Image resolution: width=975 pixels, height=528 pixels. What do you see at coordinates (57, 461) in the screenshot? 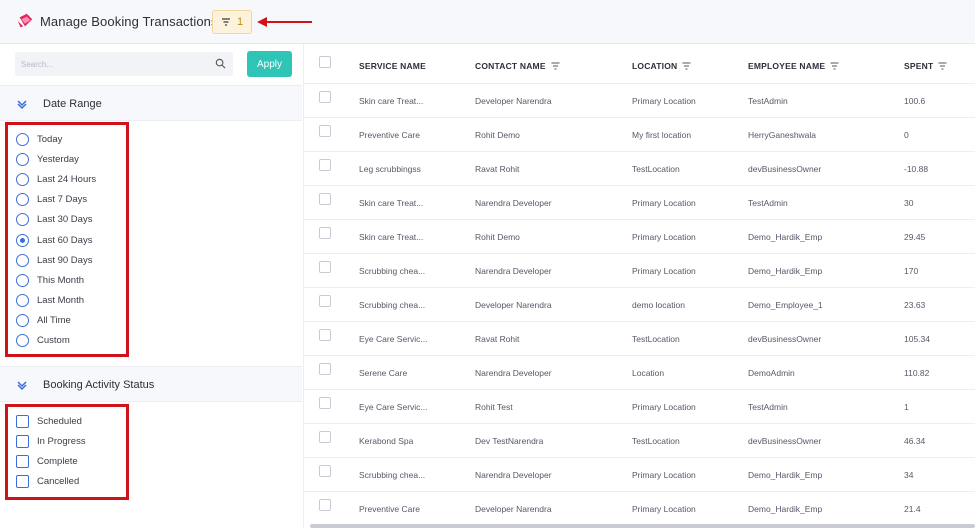
I see `option-label: Complete` at bounding box center [57, 461].